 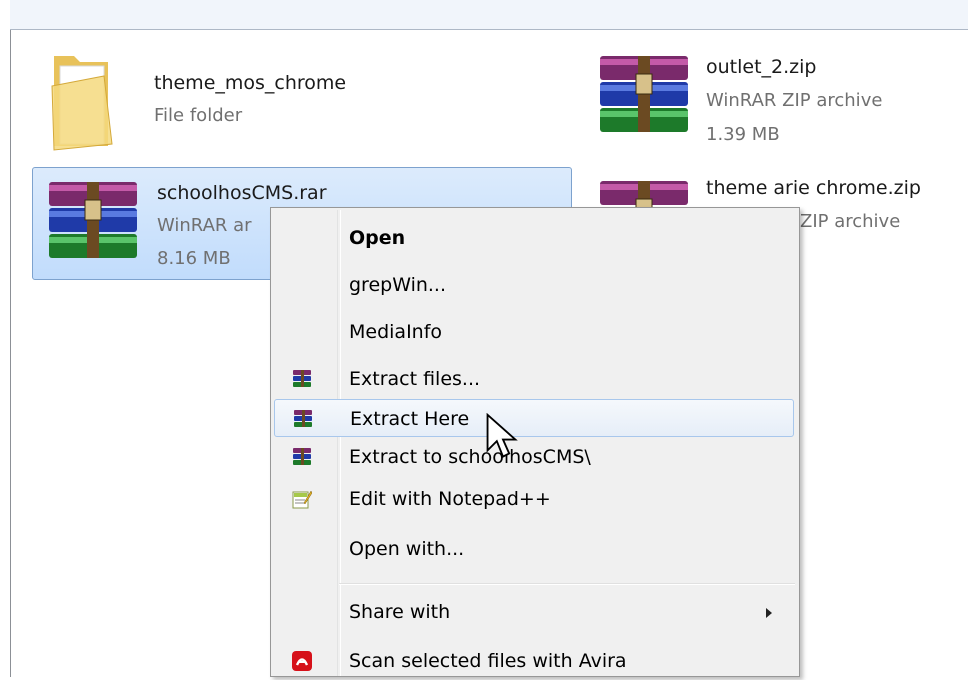 What do you see at coordinates (534, 238) in the screenshot?
I see `menu-item-open: Open` at bounding box center [534, 238].